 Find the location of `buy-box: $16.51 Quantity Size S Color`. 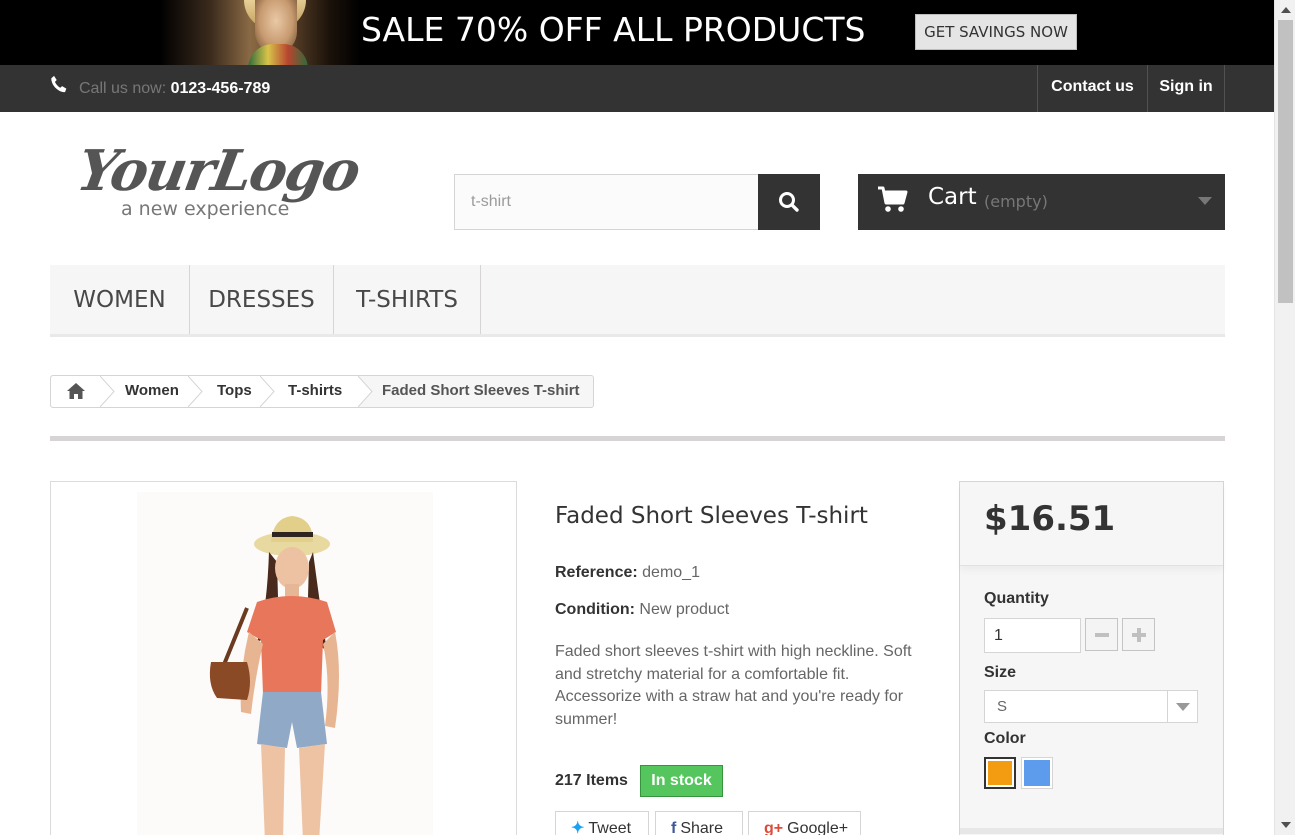

buy-box: $16.51 Quantity Size S Color is located at coordinates (1091, 658).